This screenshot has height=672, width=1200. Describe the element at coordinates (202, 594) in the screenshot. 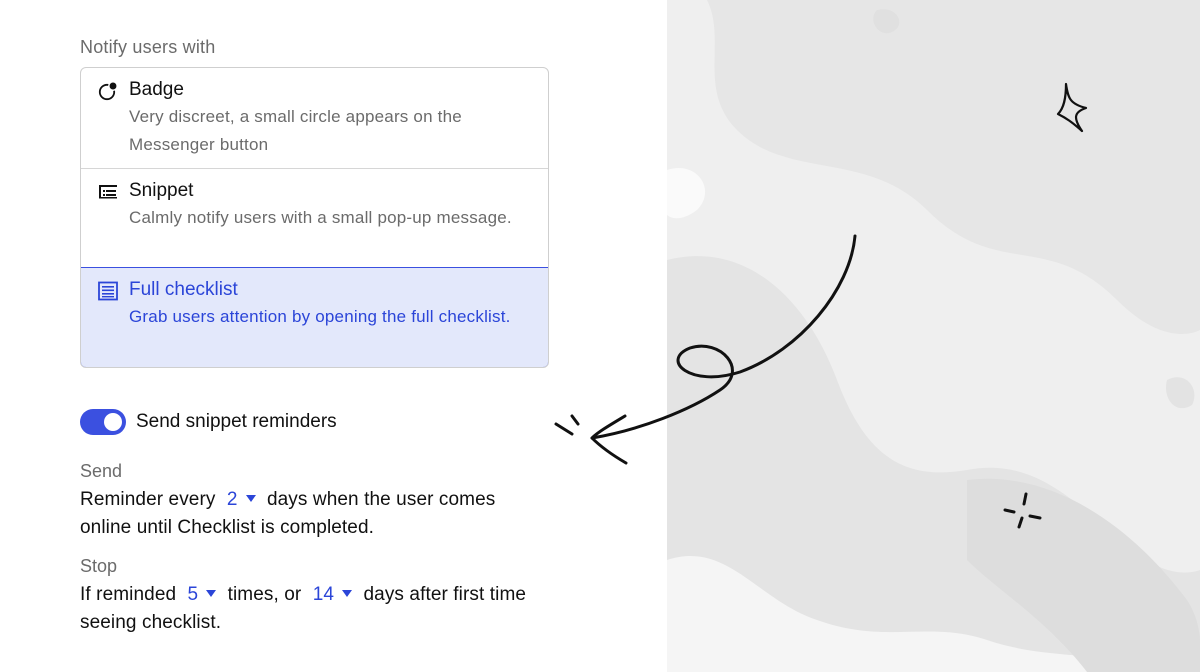

I see `stop-times-select: 5` at that location.